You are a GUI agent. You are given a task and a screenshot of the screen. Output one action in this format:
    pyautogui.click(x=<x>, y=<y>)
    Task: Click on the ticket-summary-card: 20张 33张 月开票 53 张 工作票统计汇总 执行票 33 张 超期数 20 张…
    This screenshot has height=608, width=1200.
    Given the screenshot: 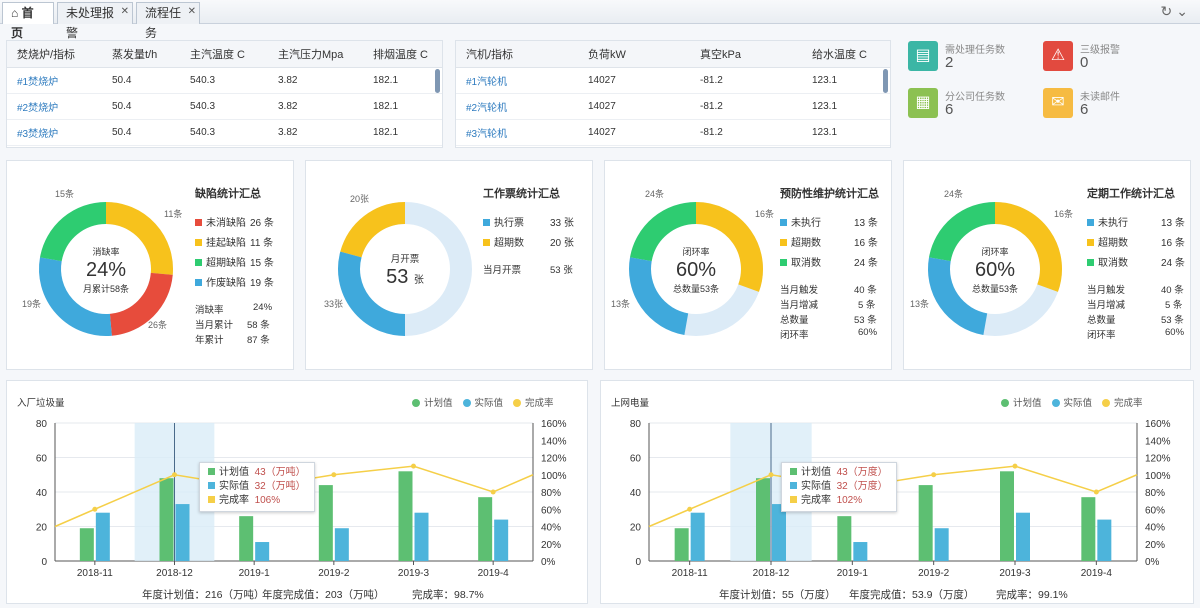 What is the action you would take?
    pyautogui.click(x=449, y=265)
    